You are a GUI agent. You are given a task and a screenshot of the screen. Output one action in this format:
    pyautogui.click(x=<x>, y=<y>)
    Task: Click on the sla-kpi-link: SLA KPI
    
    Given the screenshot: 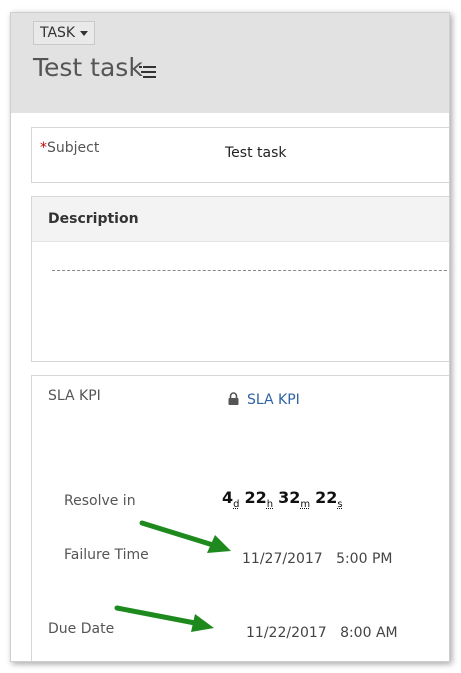 What is the action you would take?
    pyautogui.click(x=273, y=400)
    